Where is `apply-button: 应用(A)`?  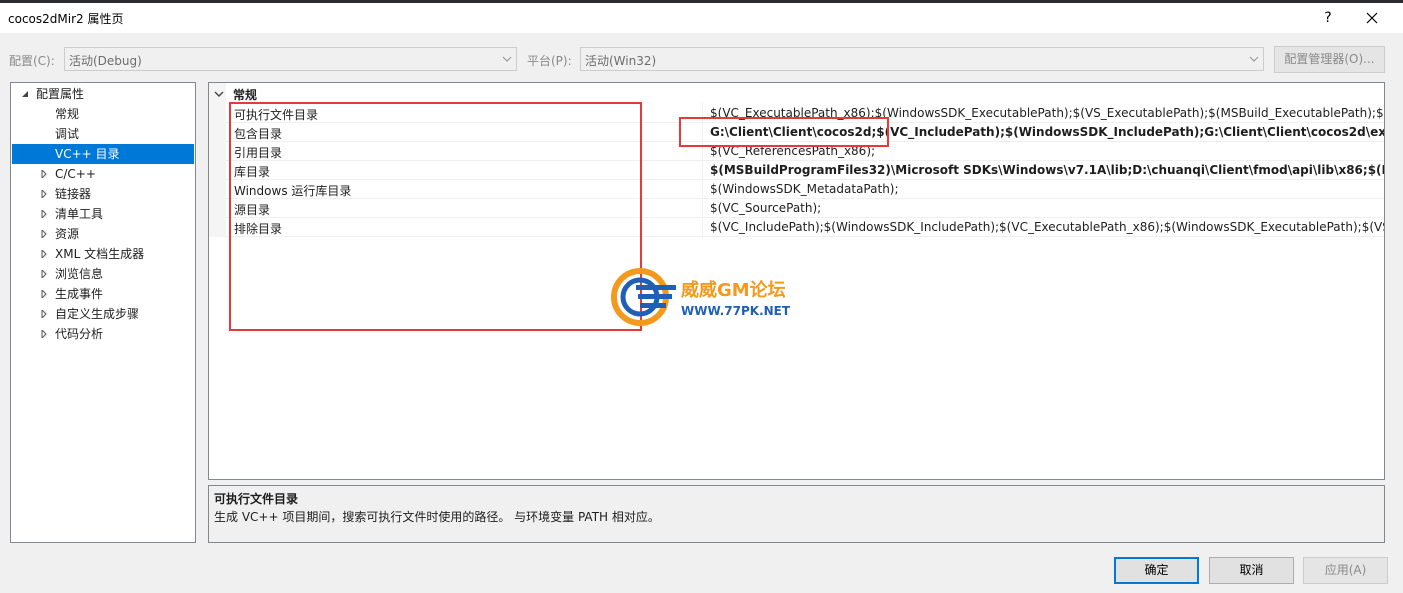
apply-button: 应用(A) is located at coordinates (1345, 570).